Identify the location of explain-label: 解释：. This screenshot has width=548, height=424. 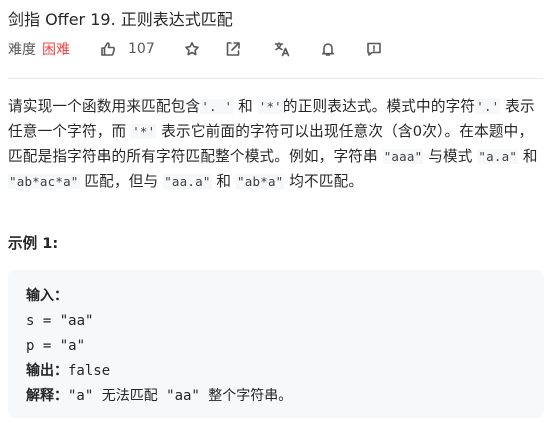
(47, 396).